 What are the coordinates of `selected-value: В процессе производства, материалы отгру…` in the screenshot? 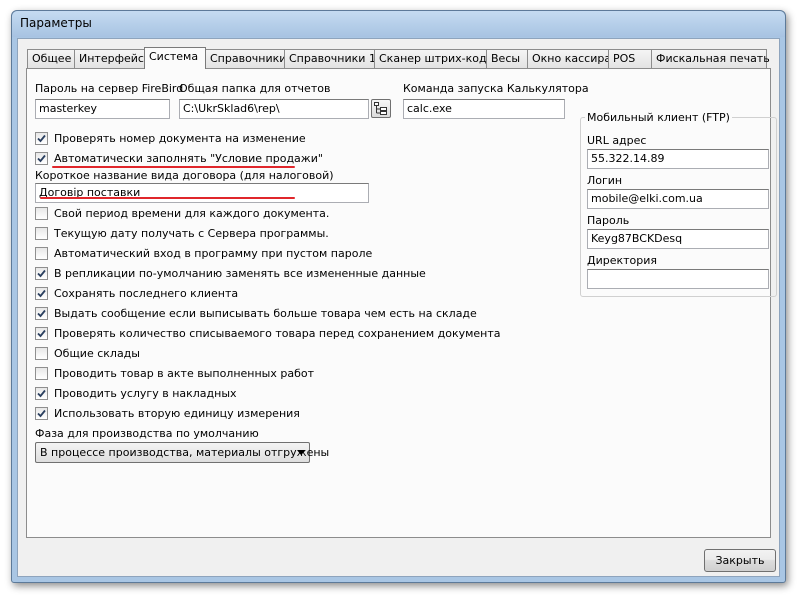 It's located at (185, 452).